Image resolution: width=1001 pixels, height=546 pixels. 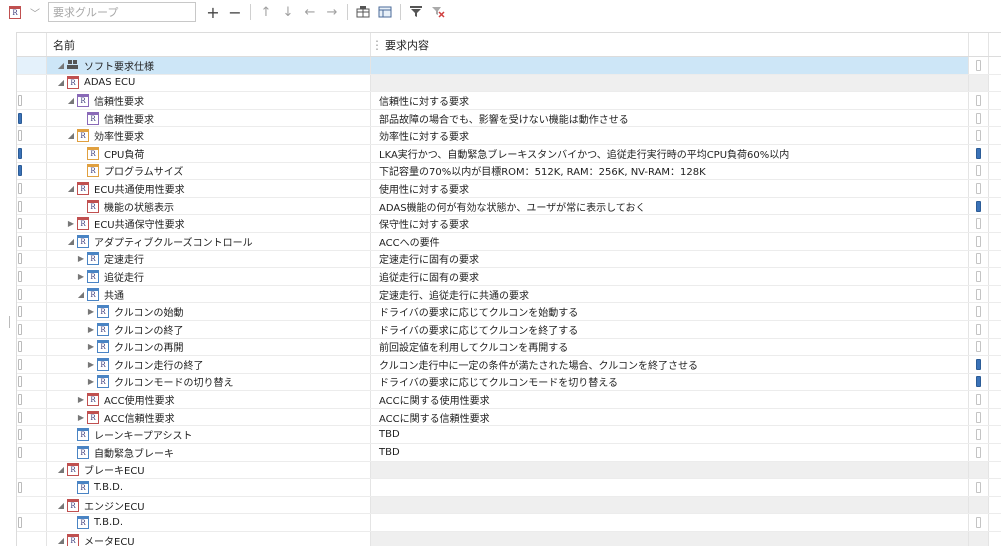 I want to click on clear-filter-icon, so click(x=438, y=12).